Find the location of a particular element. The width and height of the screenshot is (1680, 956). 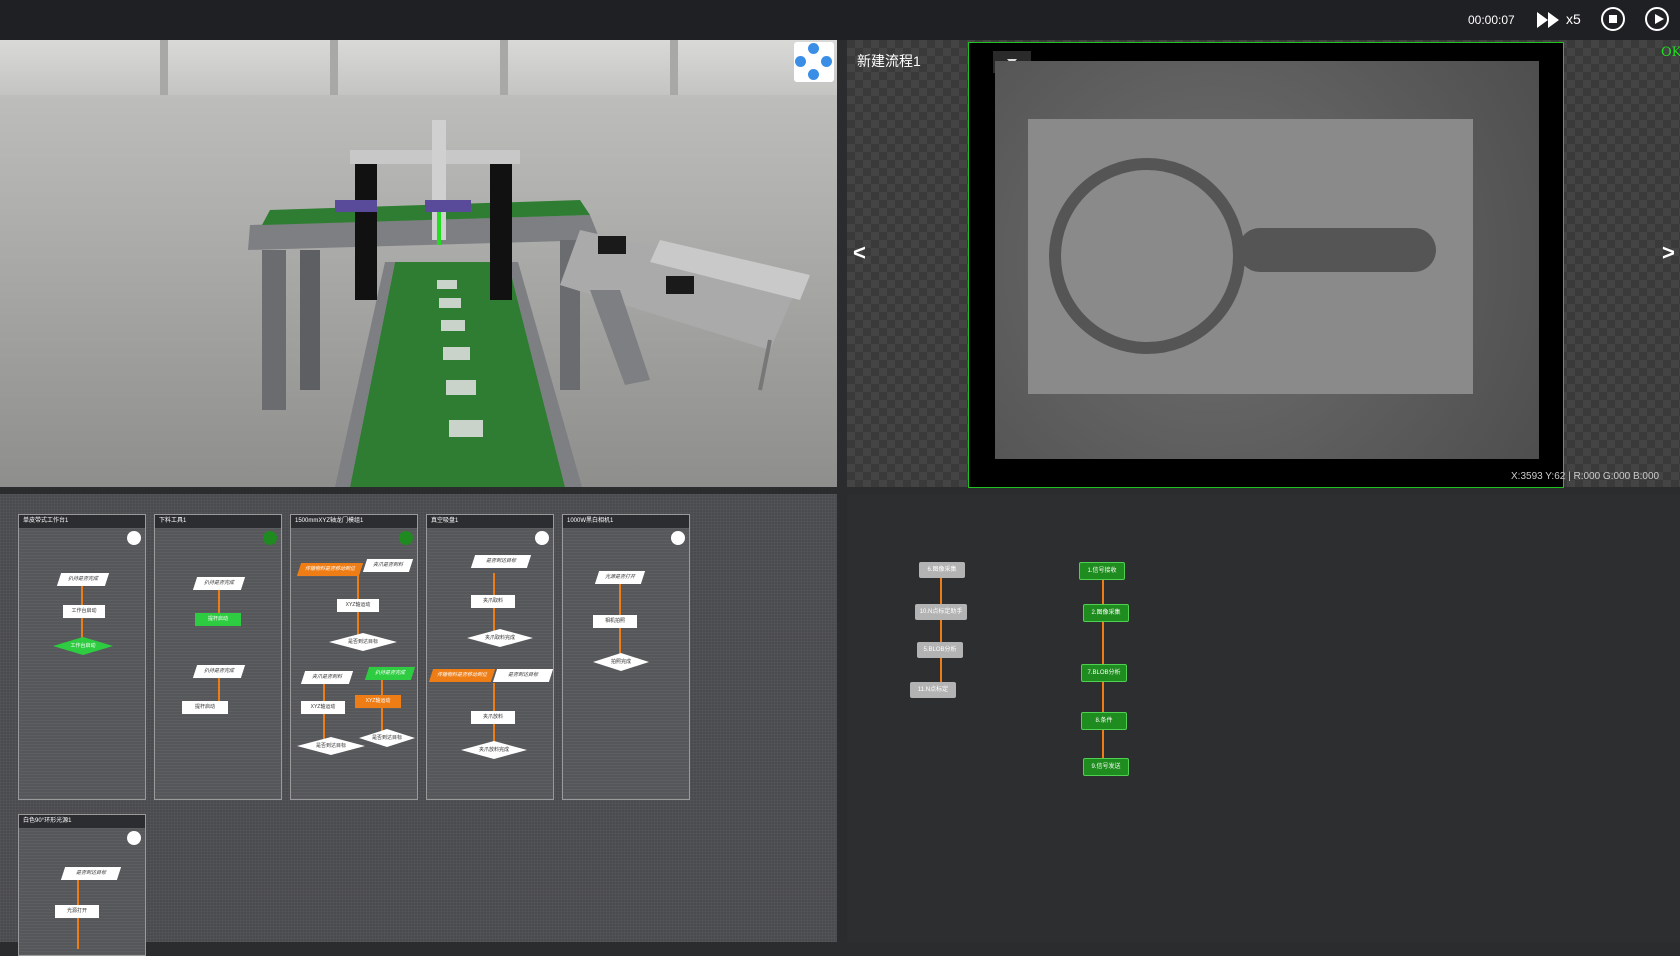

flow-node: 夹爪取料 is located at coordinates (493, 601).